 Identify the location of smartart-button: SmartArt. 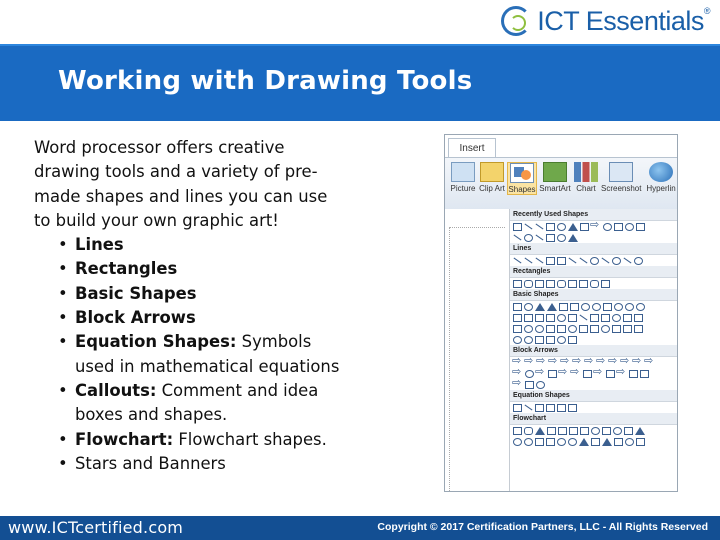
(555, 177).